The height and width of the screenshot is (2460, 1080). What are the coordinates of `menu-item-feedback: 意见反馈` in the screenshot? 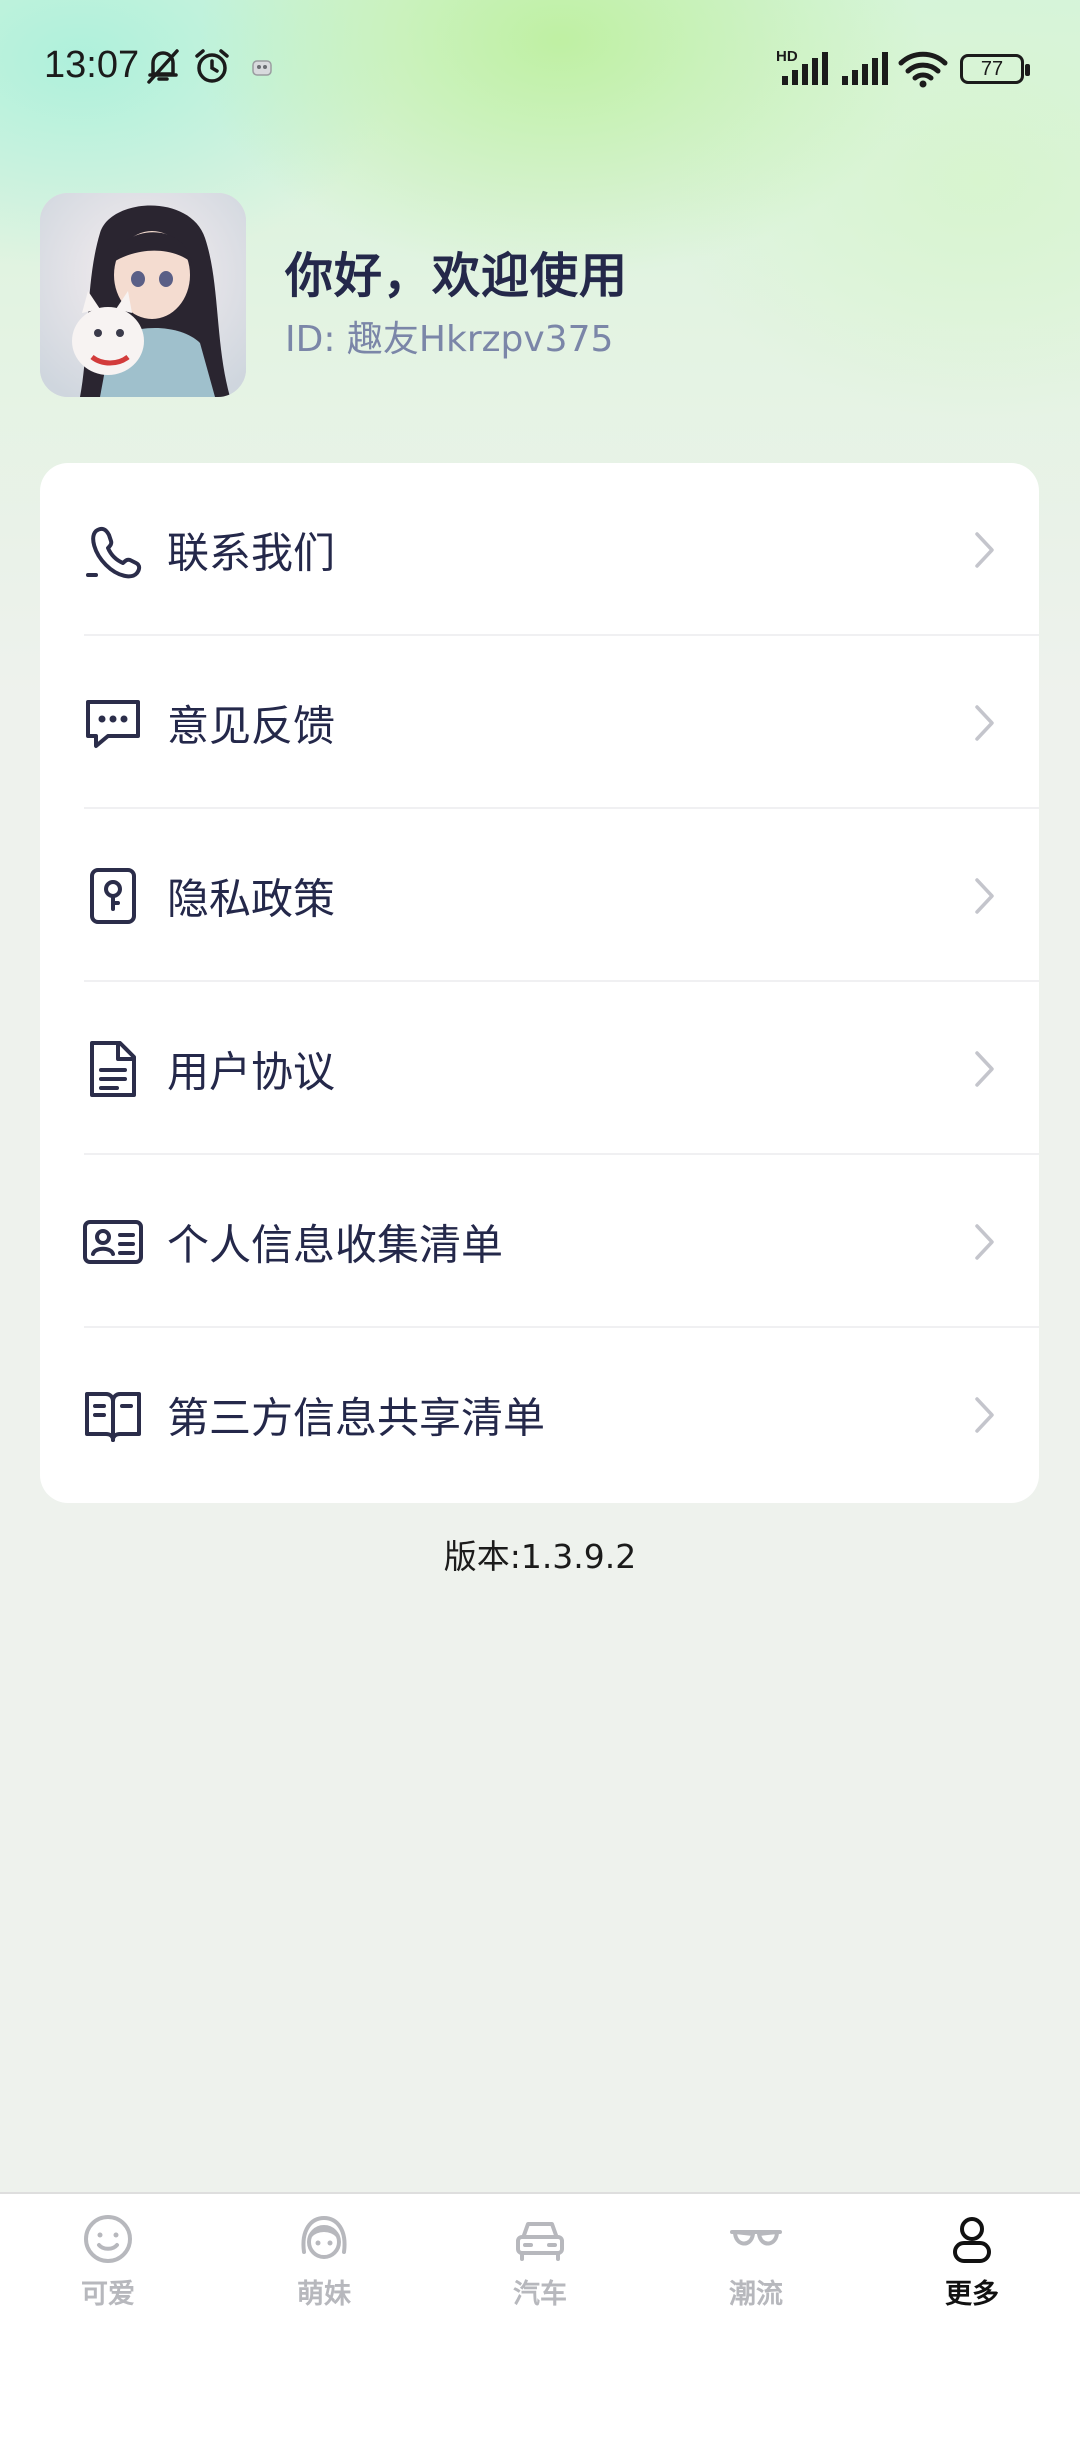 It's located at (539, 722).